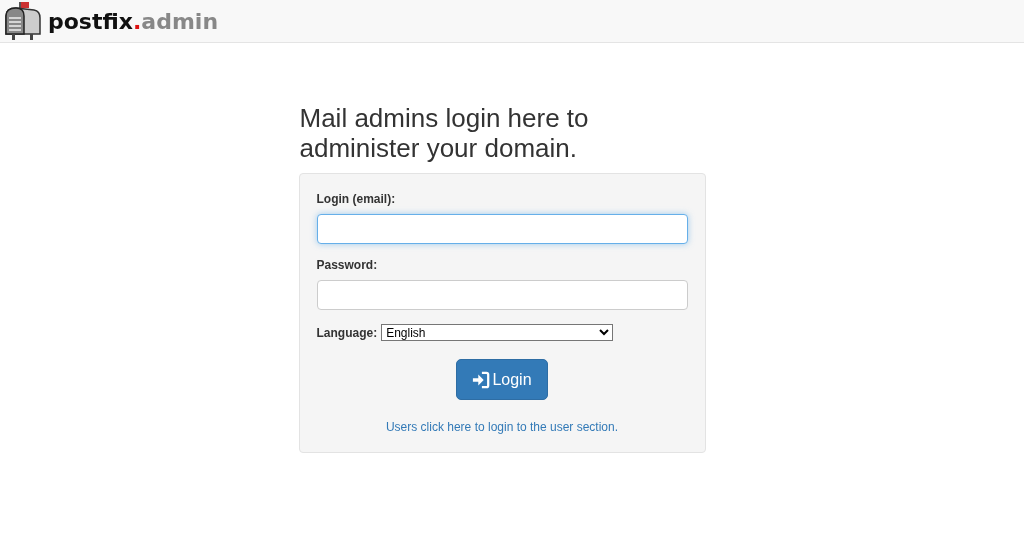 Image resolution: width=1024 pixels, height=543 pixels. Describe the element at coordinates (497, 332) in the screenshot. I see `language-dropdown: English` at that location.